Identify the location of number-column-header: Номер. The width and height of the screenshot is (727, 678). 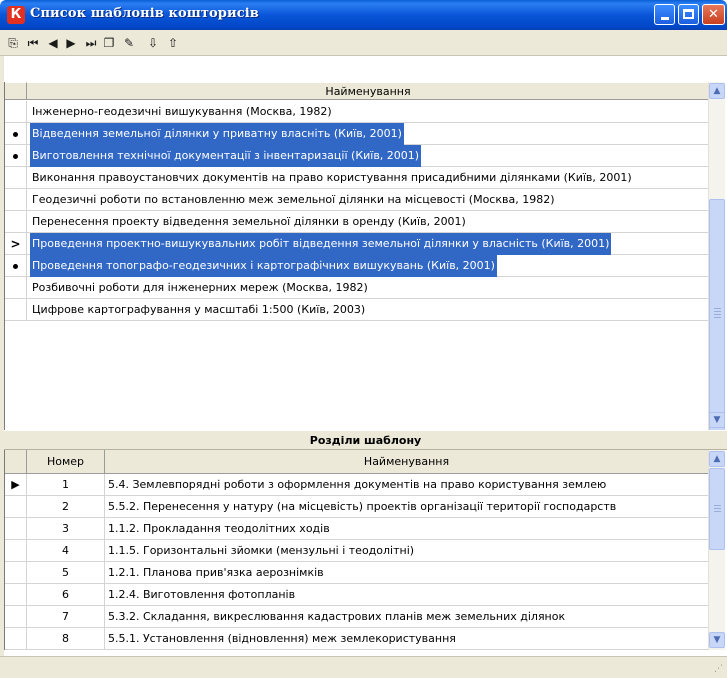
(66, 462).